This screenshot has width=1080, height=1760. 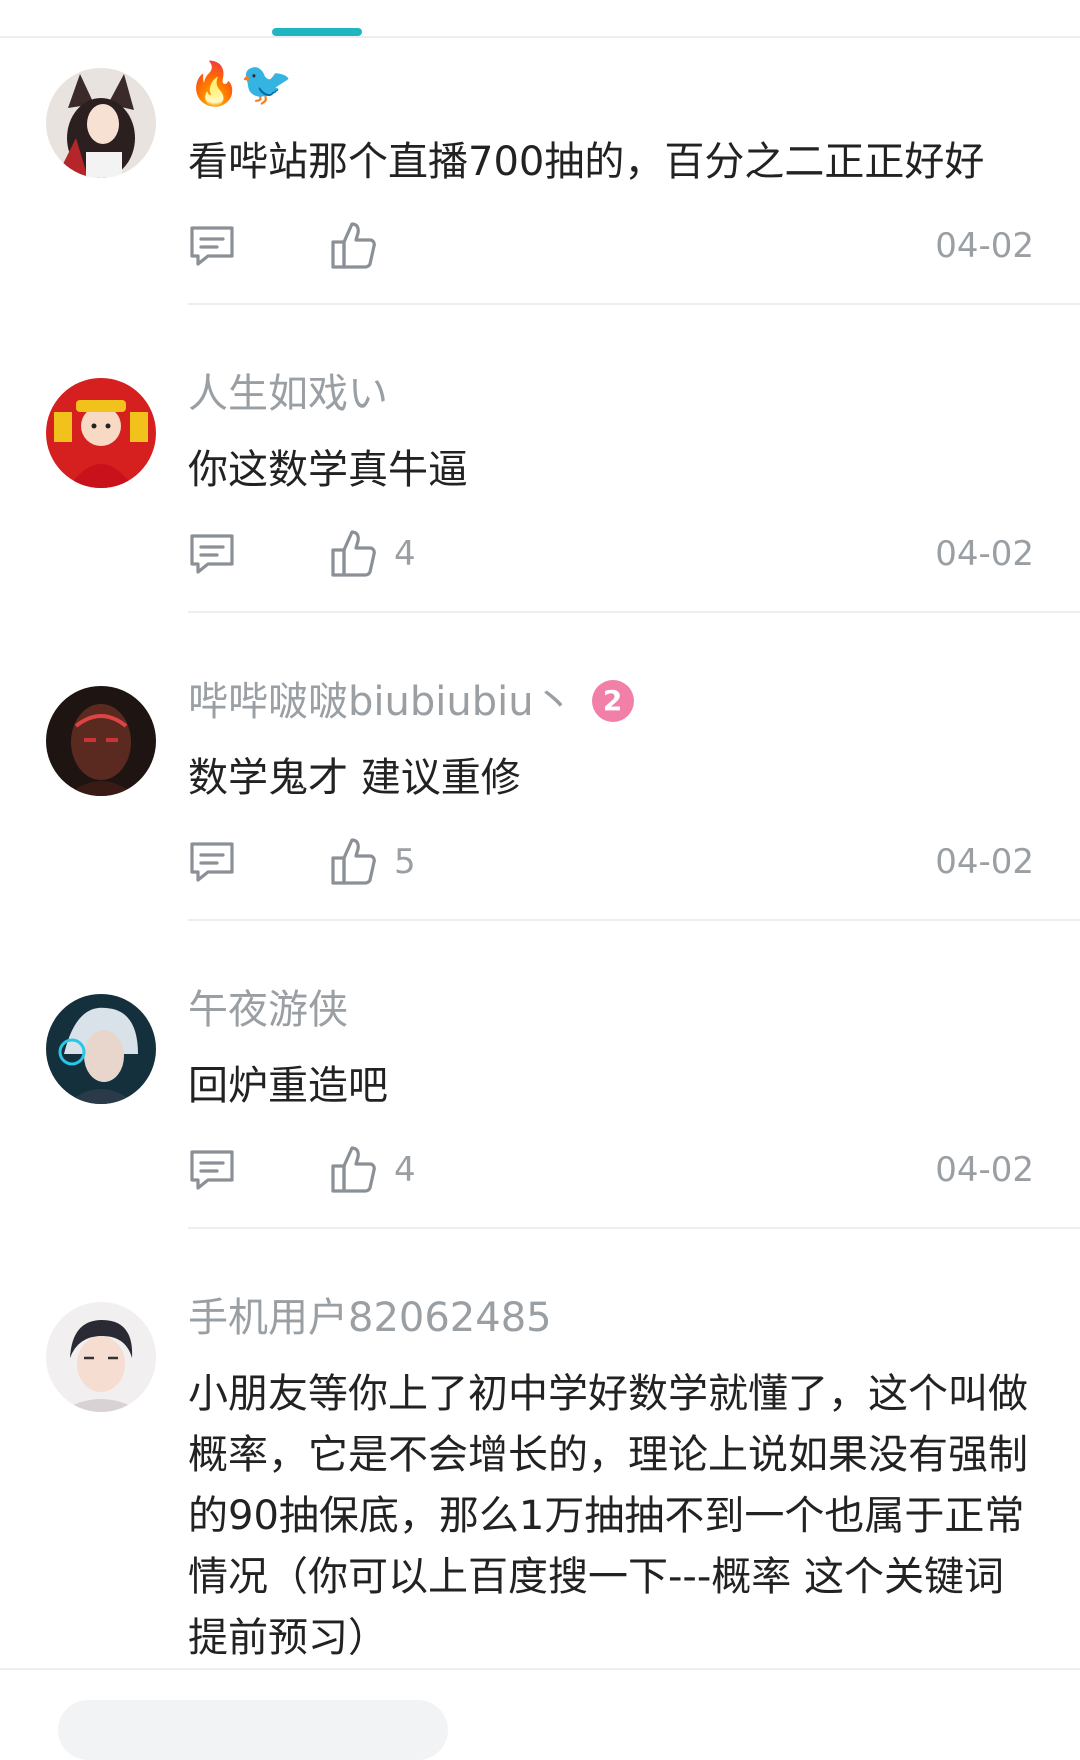 I want to click on comment-text: 看哔站那个直播700抽的，百分之二正正好好, so click(x=586, y=162).